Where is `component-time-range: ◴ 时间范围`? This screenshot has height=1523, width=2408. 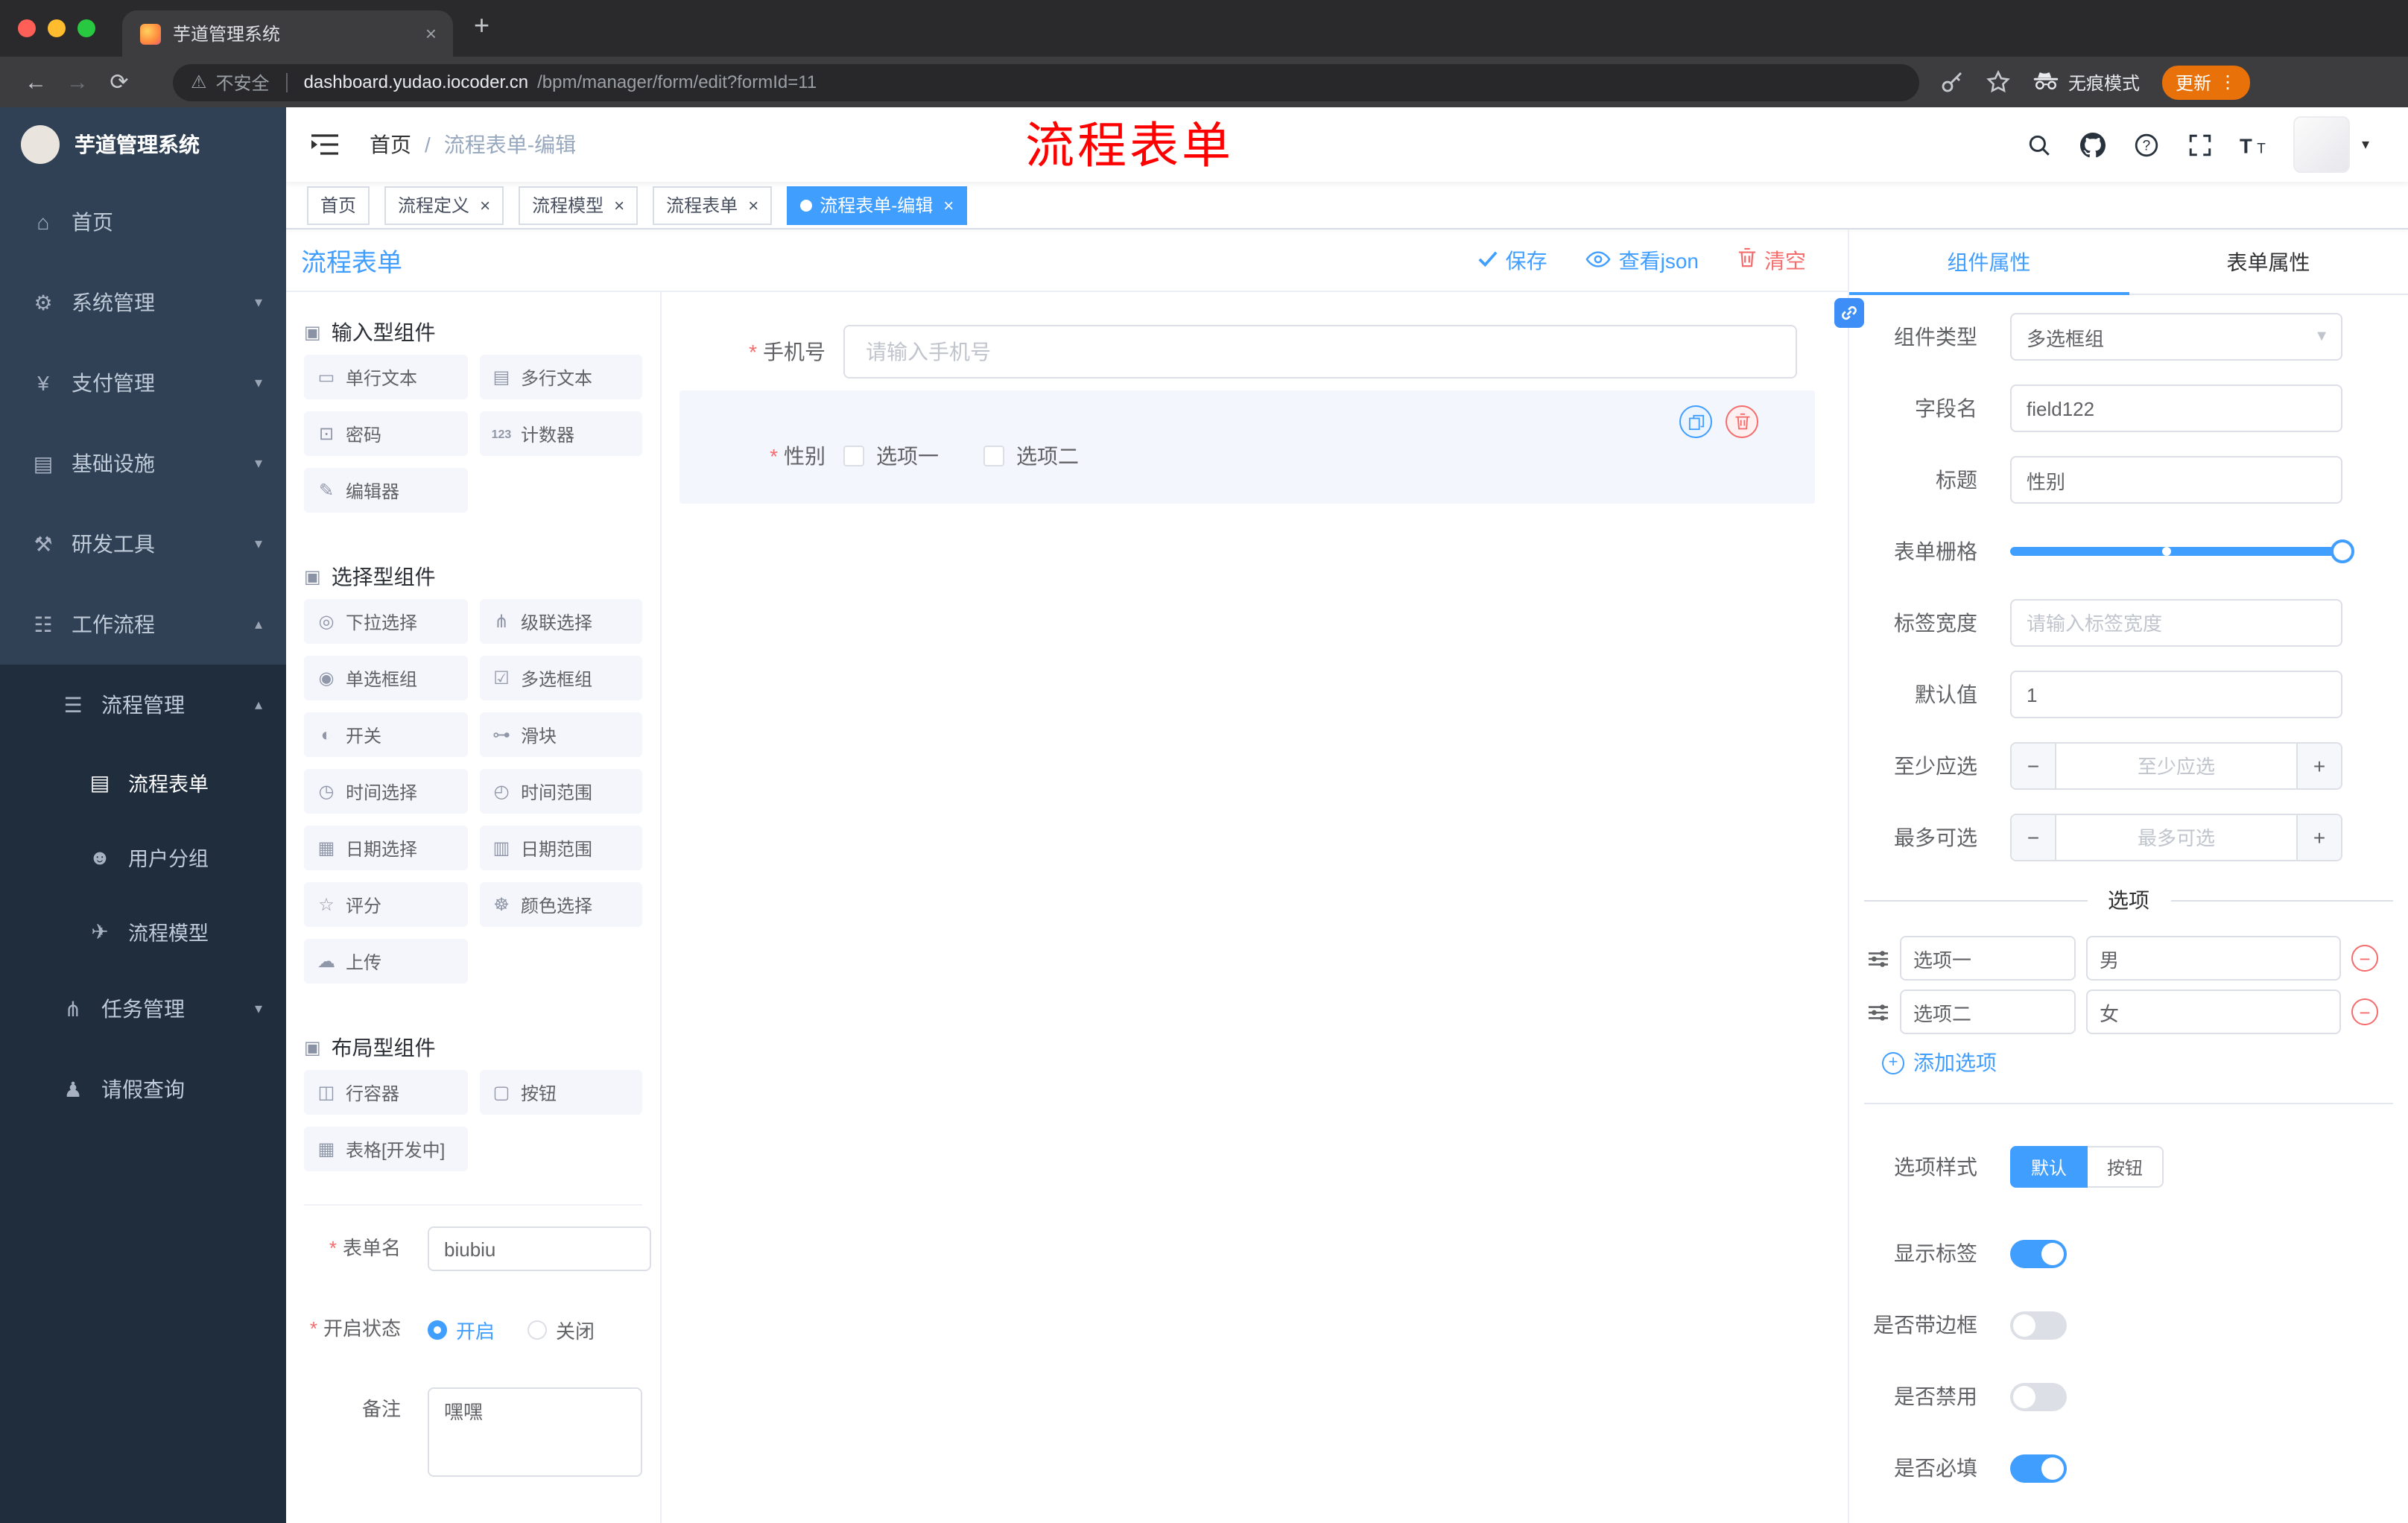 component-time-range: ◴ 时间范围 is located at coordinates (560, 792).